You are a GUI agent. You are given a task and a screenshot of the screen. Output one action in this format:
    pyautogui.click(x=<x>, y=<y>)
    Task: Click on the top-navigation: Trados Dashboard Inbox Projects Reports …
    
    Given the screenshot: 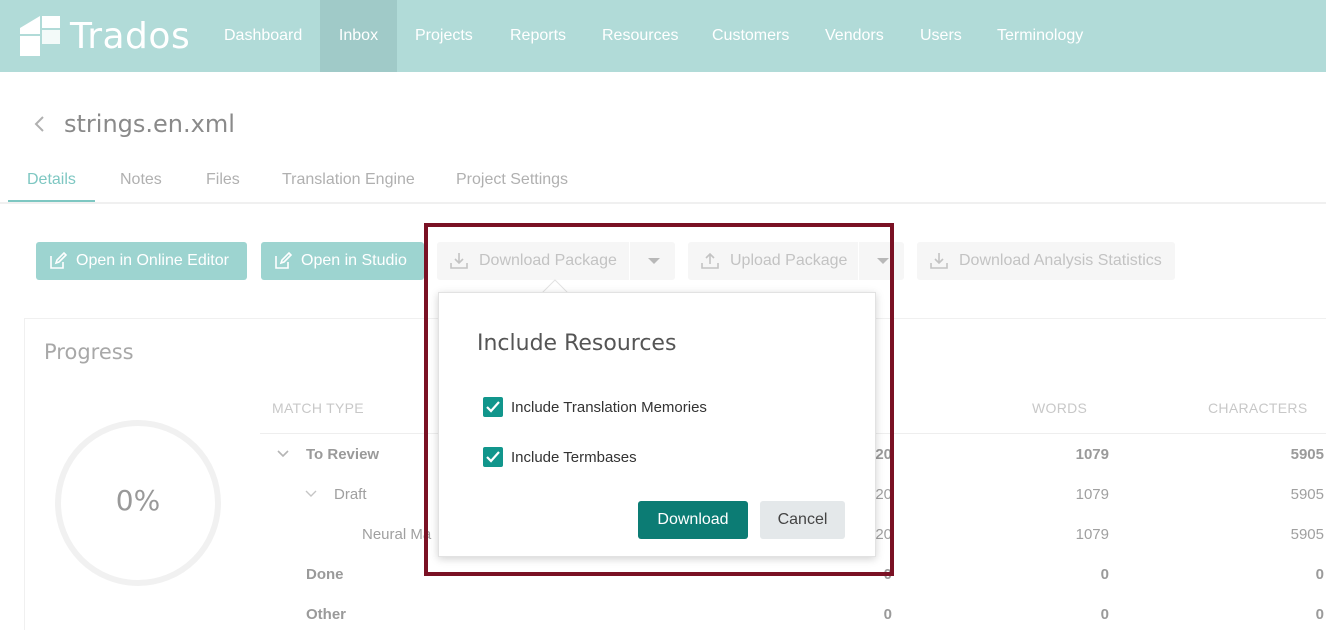 What is the action you would take?
    pyautogui.click(x=663, y=36)
    